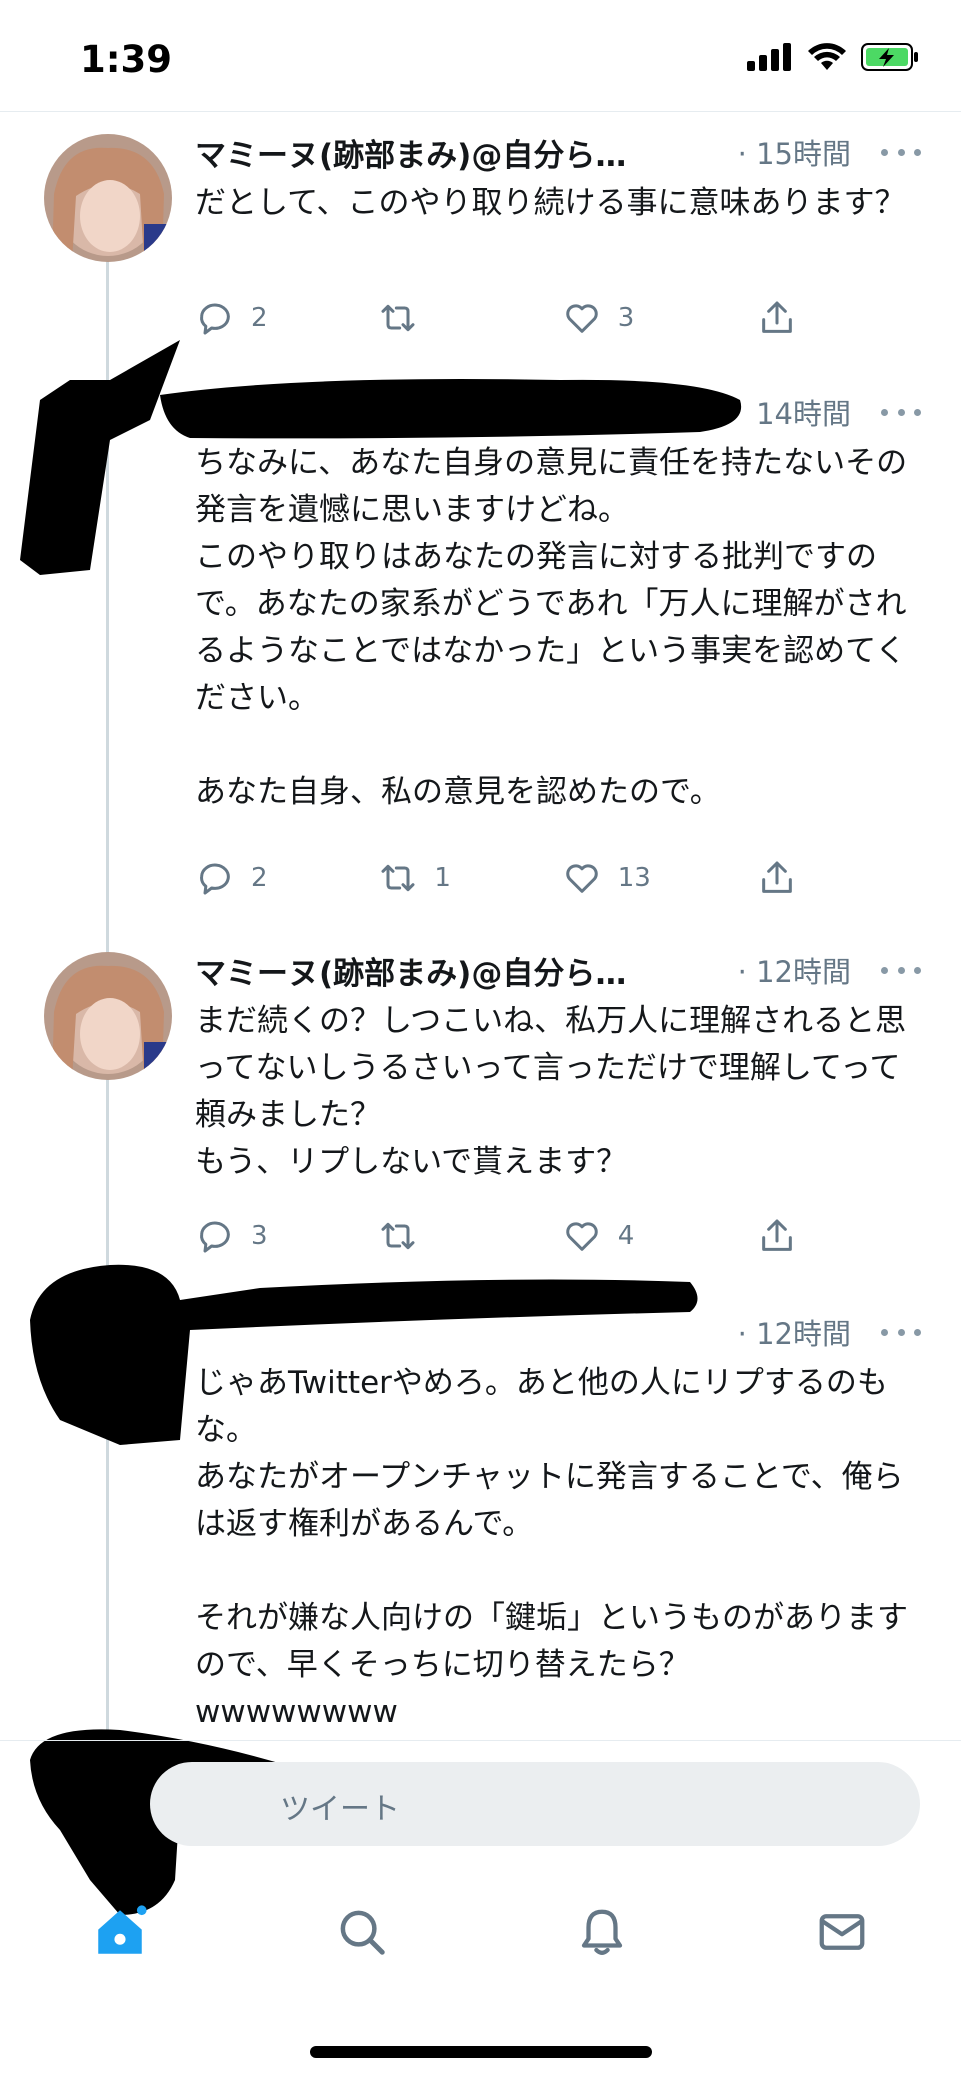 The width and height of the screenshot is (961, 2079). Describe the element at coordinates (481, 2052) in the screenshot. I see `home-indicator` at that location.